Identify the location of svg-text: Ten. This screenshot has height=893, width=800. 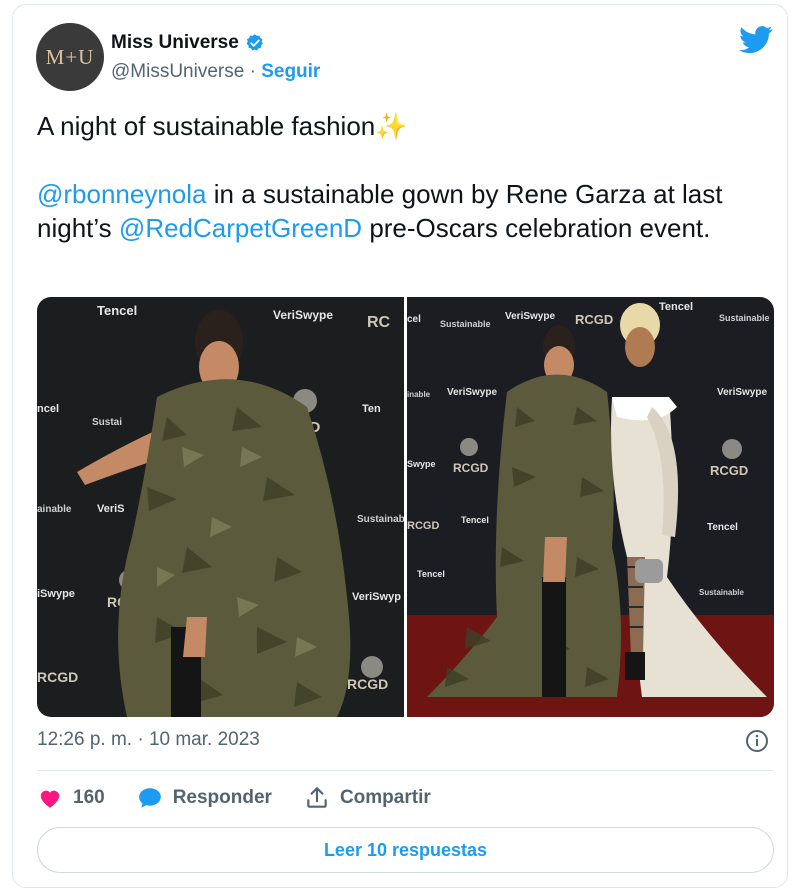
(371, 409).